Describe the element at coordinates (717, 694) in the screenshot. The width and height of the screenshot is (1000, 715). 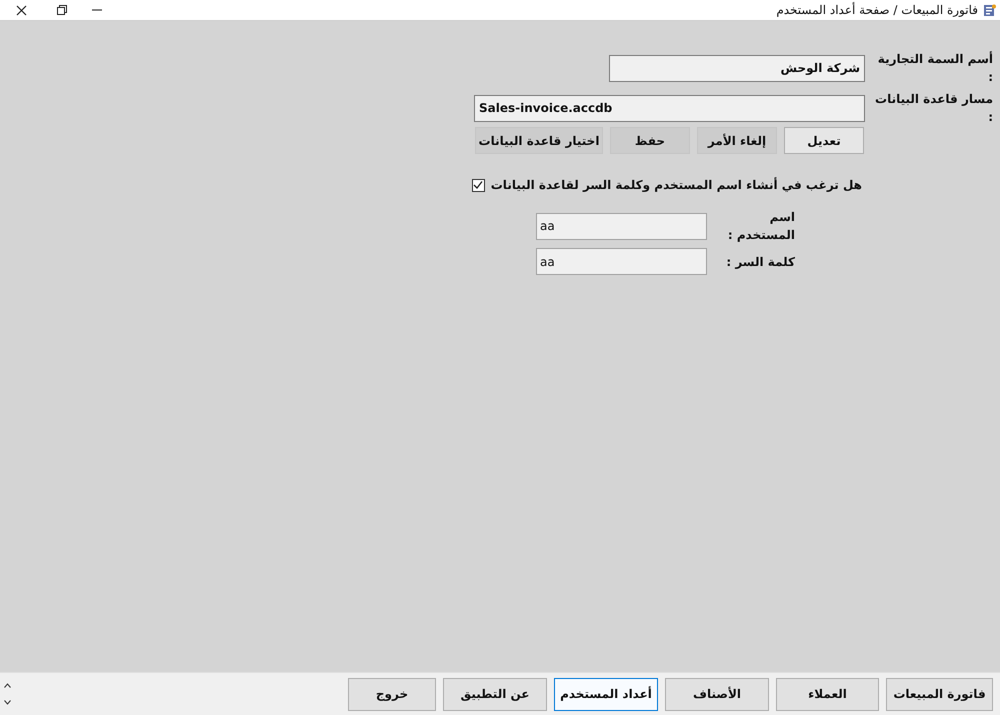
I see `nav-button: الأصناف` at that location.